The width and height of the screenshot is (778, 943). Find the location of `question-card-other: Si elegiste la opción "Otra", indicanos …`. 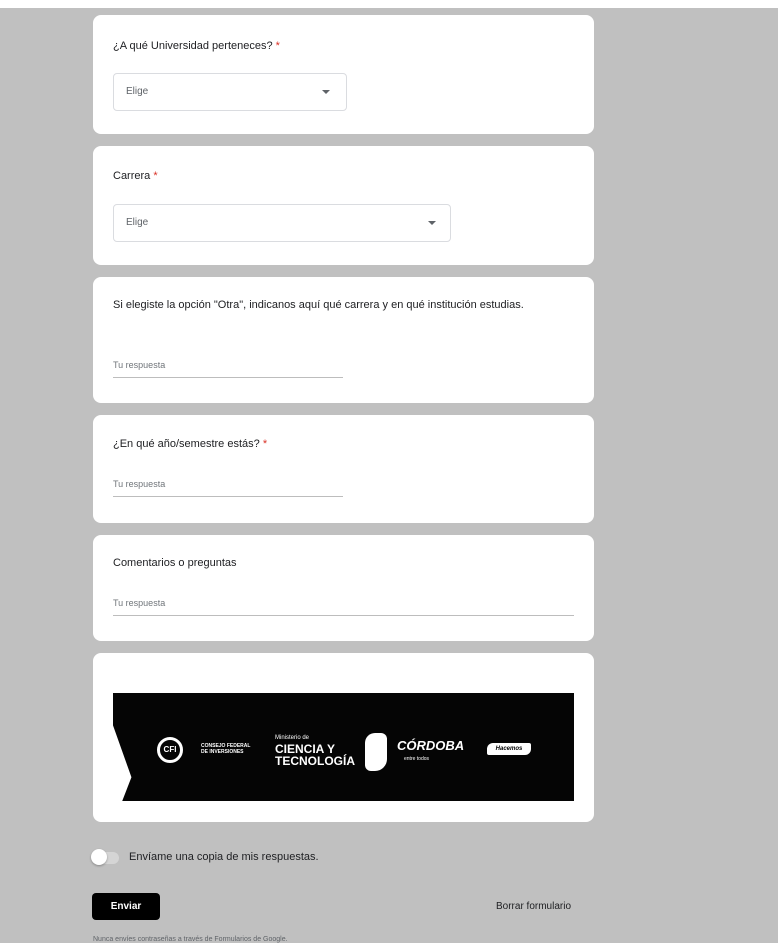

question-card-other: Si elegiste la opción "Otra", indicanos … is located at coordinates (343, 340).